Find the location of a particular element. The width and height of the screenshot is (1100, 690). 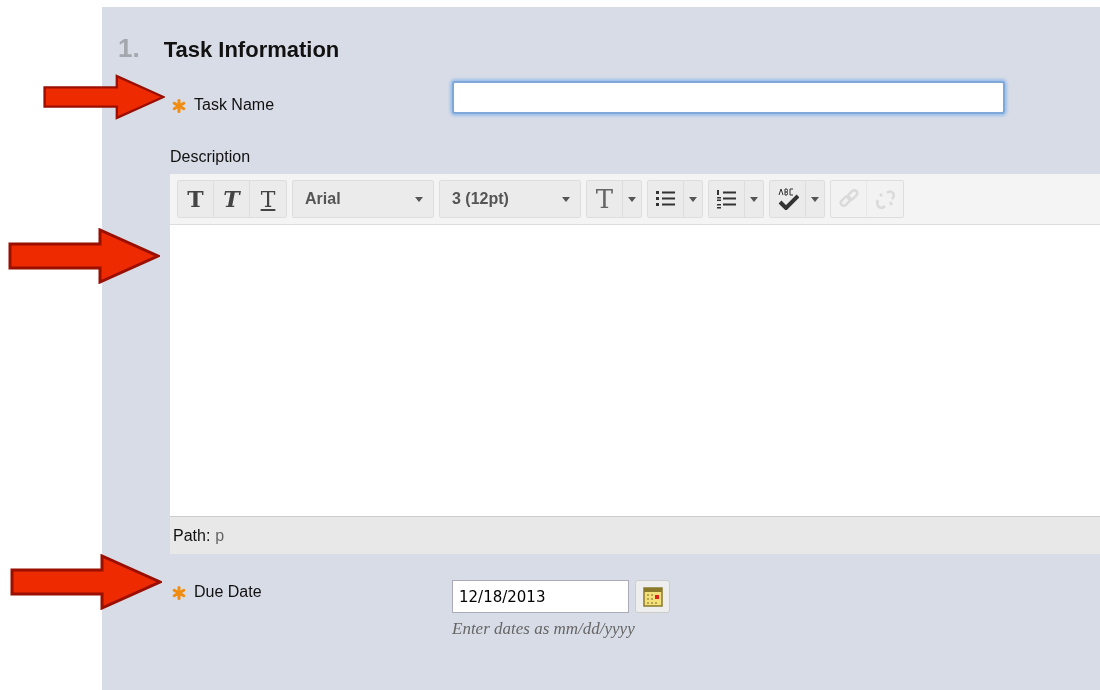

numbered-list-icon is located at coordinates (726, 199).